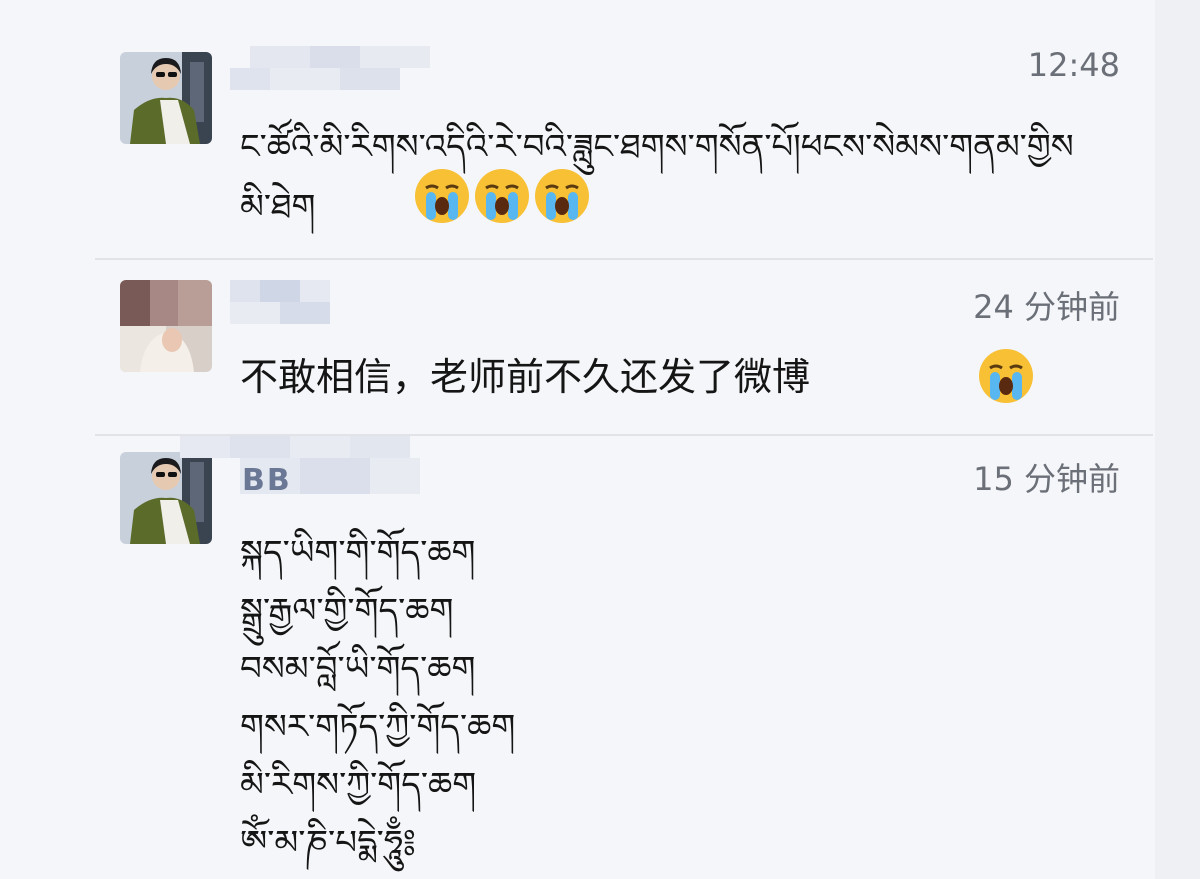  Describe the element at coordinates (358, 553) in the screenshot. I see `comment-text-line: སྐད་ཡིག་གི་གོད་ཆག` at that location.